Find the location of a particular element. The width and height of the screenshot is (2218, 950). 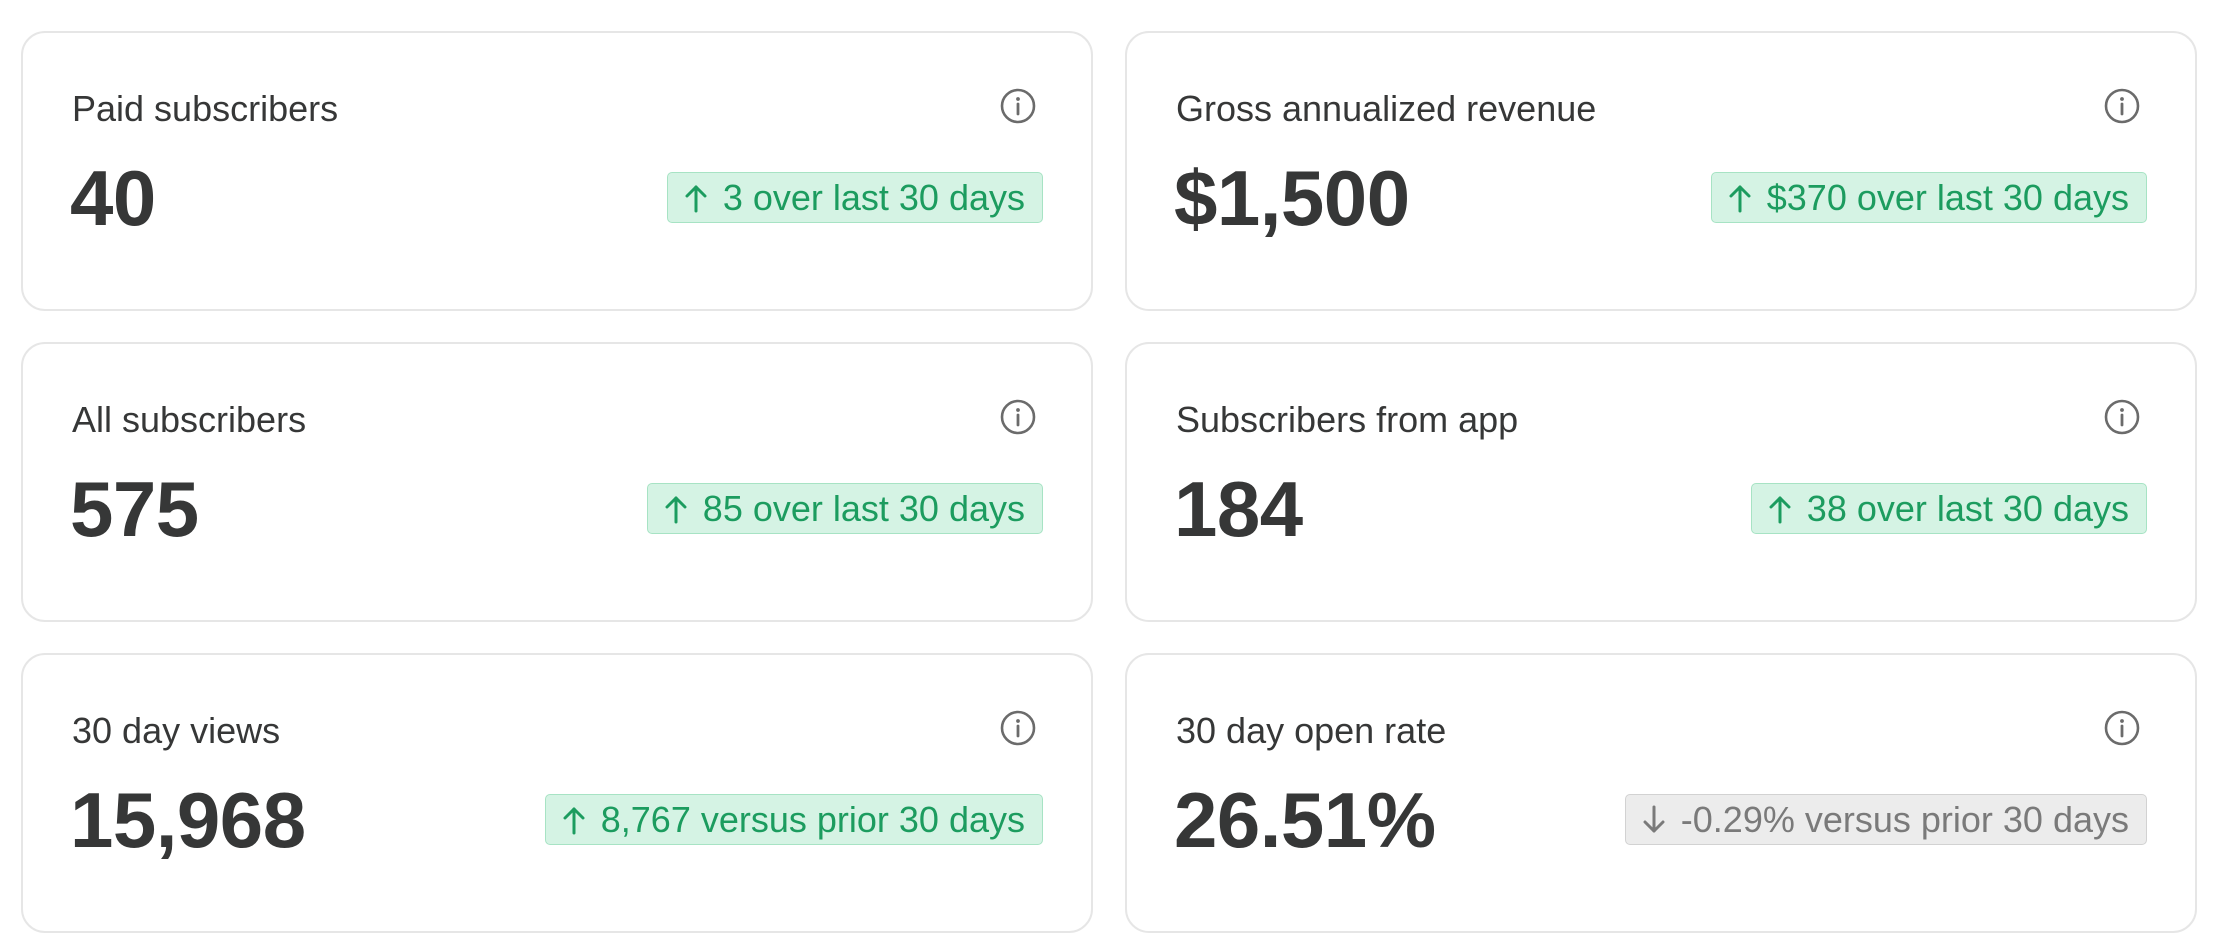

stat-value: 575 is located at coordinates (134, 509).